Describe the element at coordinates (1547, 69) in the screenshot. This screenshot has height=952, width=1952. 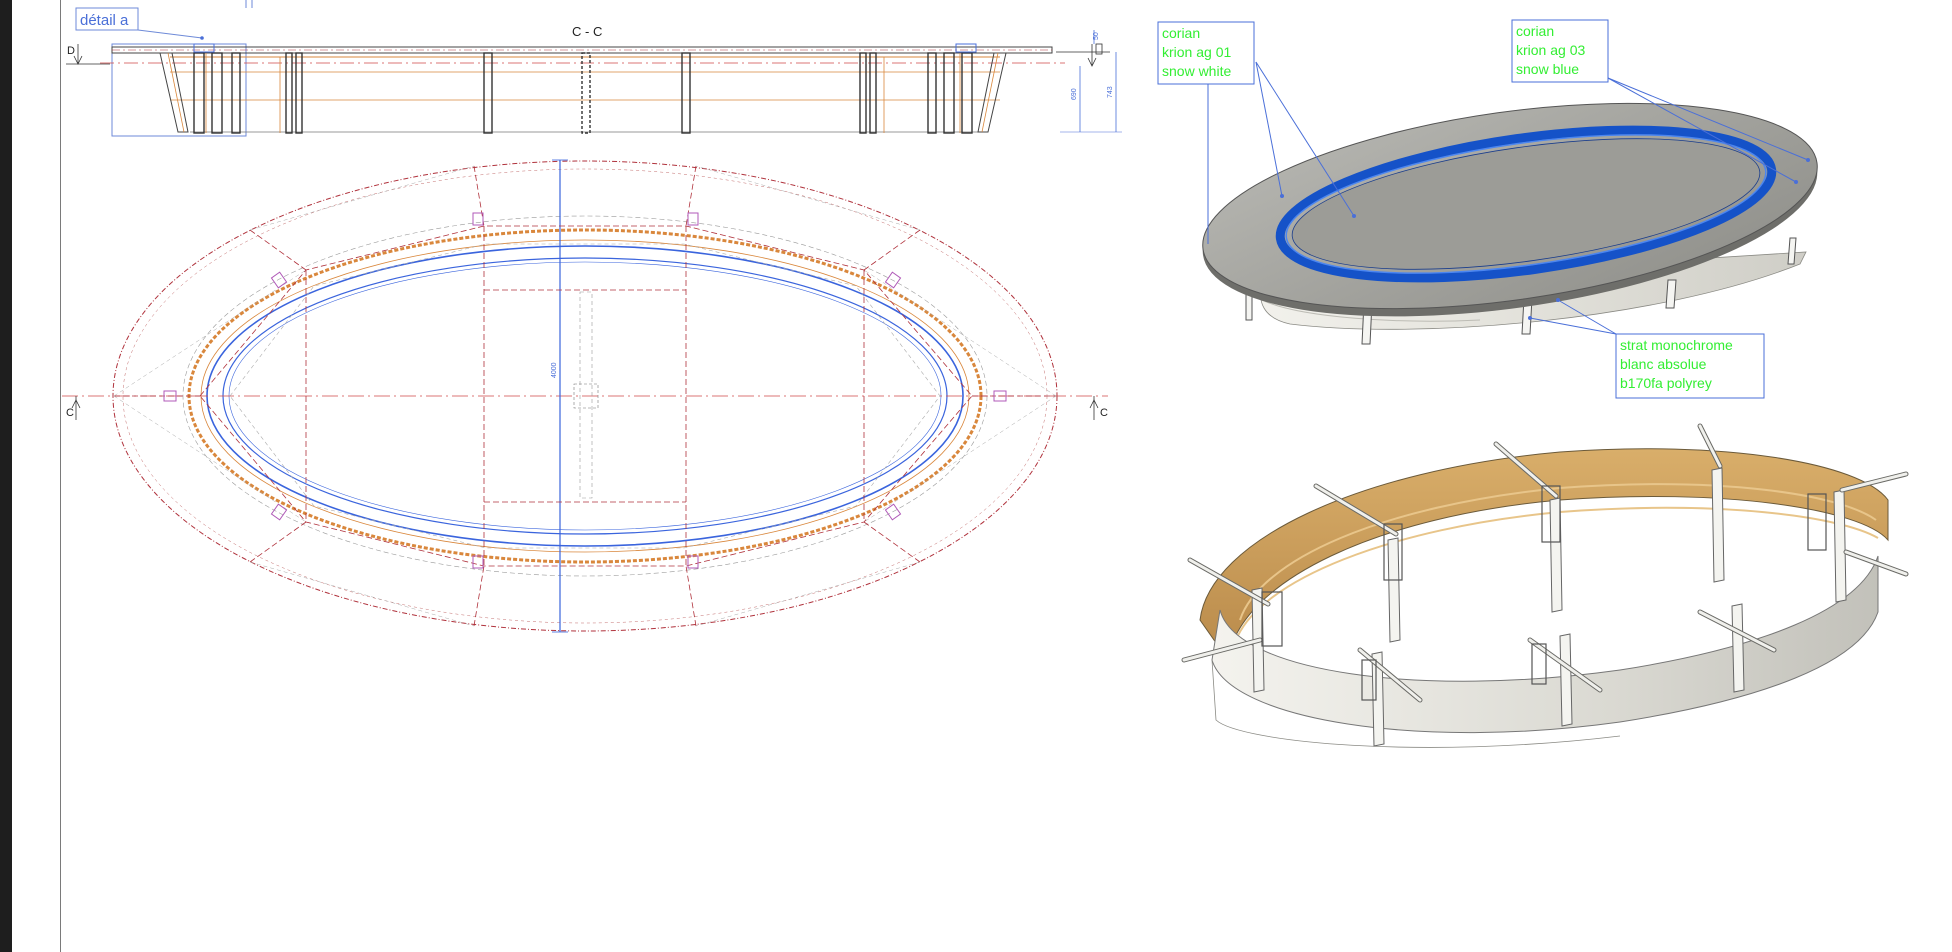
I see `callout-snow-blue-line3: snow blue` at that location.